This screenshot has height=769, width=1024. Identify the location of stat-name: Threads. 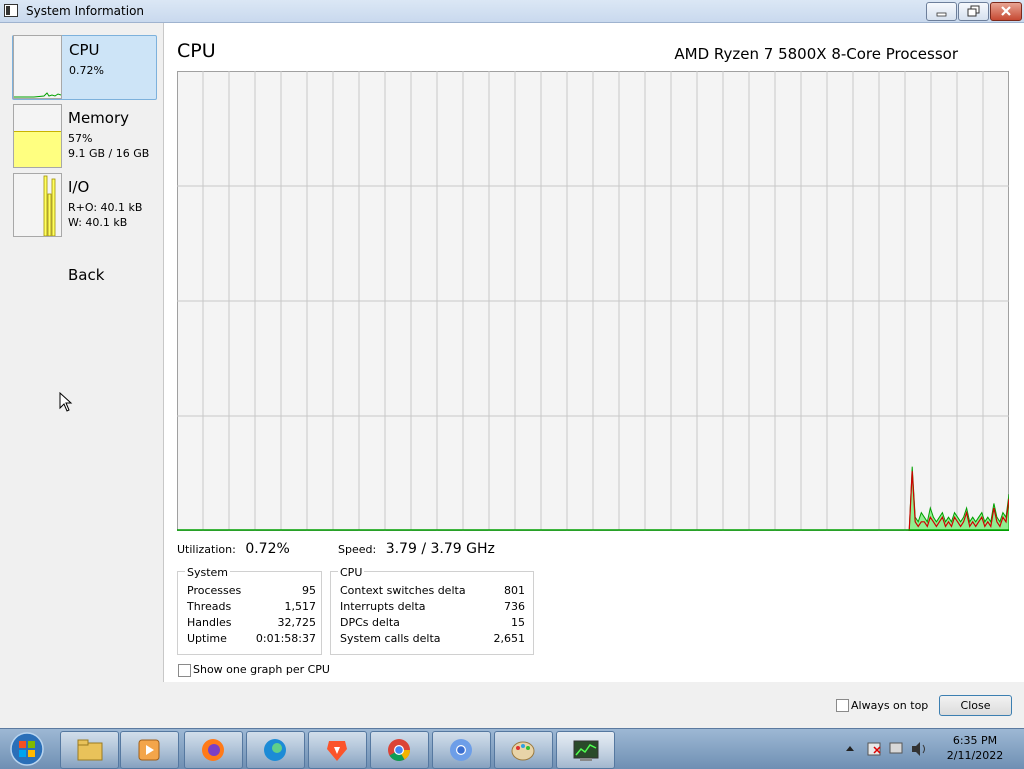
(209, 606).